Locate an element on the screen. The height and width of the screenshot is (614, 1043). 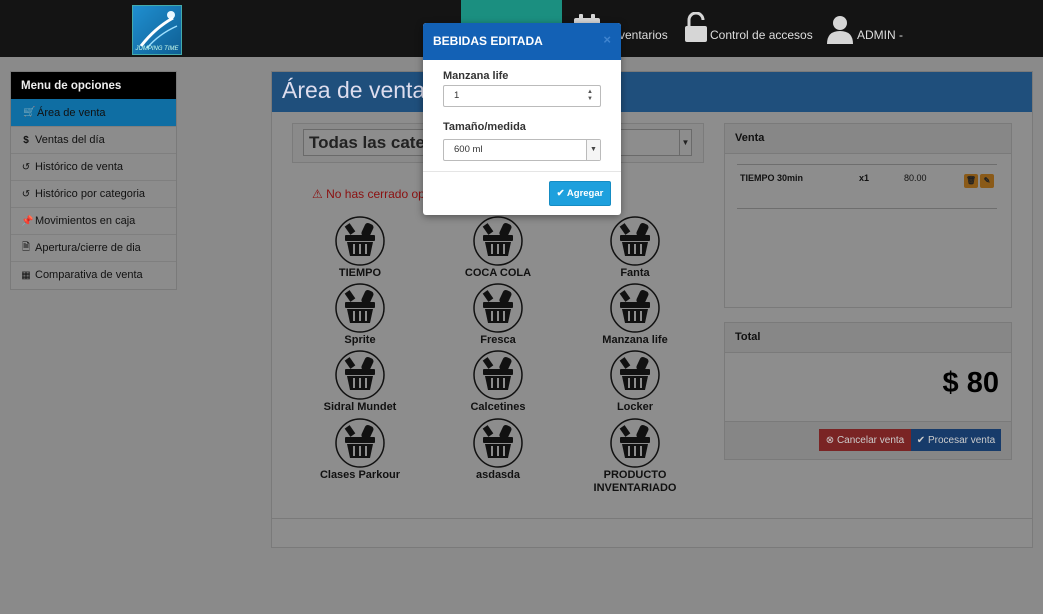
total-footer: ⊗ Cancelar venta ✔ Procesar venta is located at coordinates (868, 440).